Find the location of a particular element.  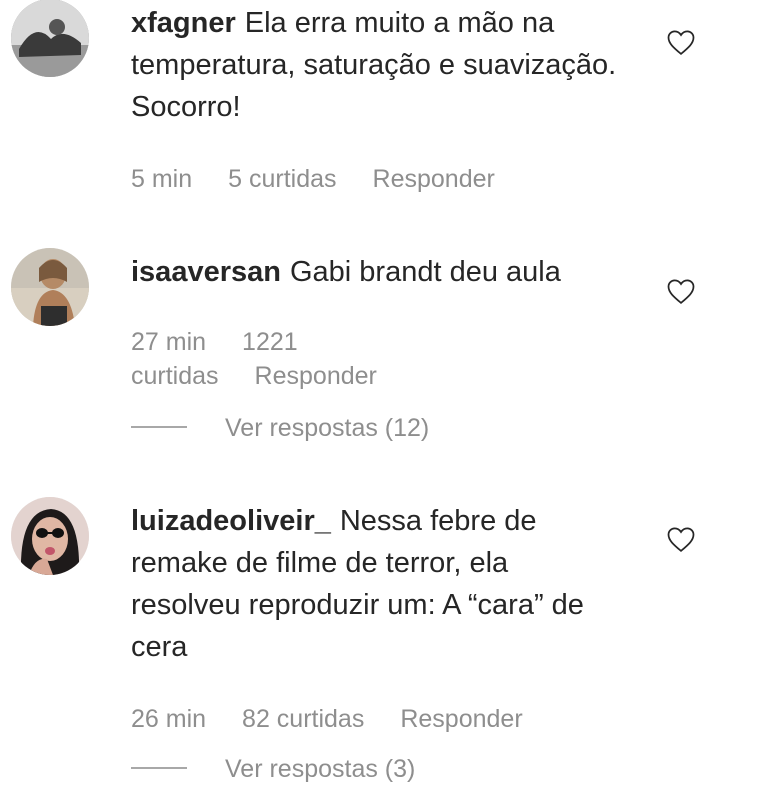

comment-text: isaaversan Gabi brandt deu aula is located at coordinates (381, 272).